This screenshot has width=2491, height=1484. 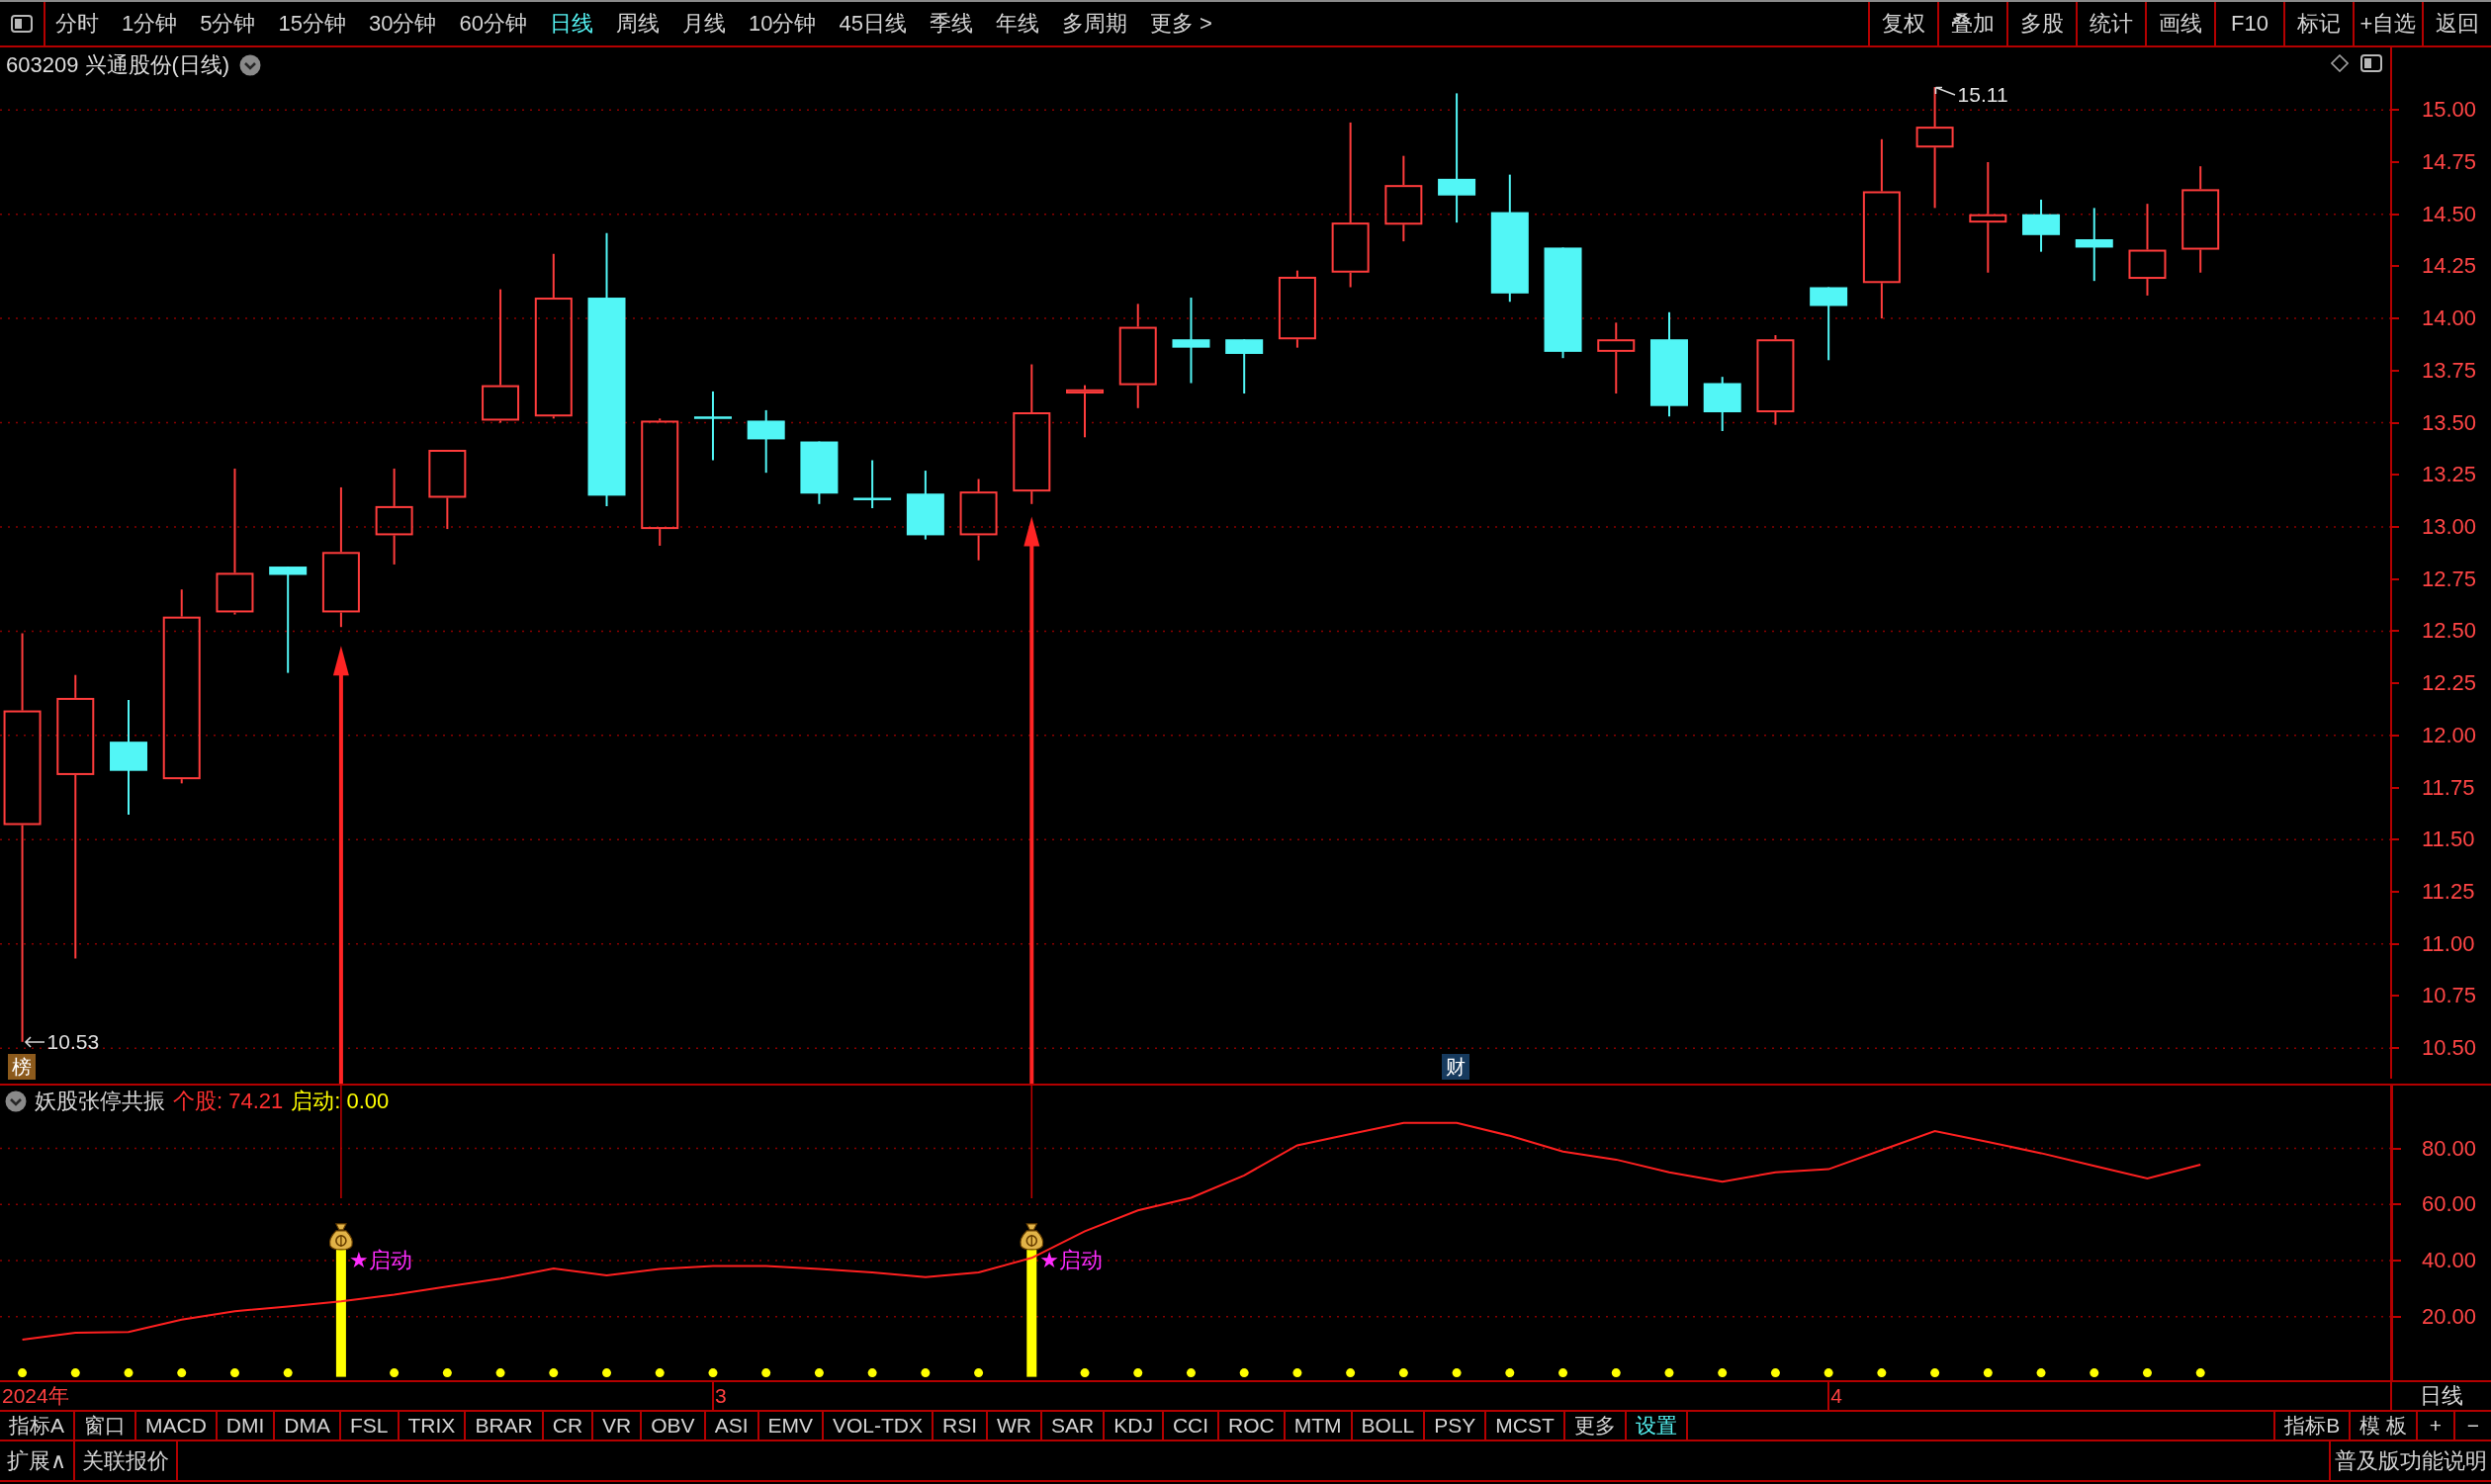 I want to click on indicator-tab: PSY, so click(x=1456, y=1426).